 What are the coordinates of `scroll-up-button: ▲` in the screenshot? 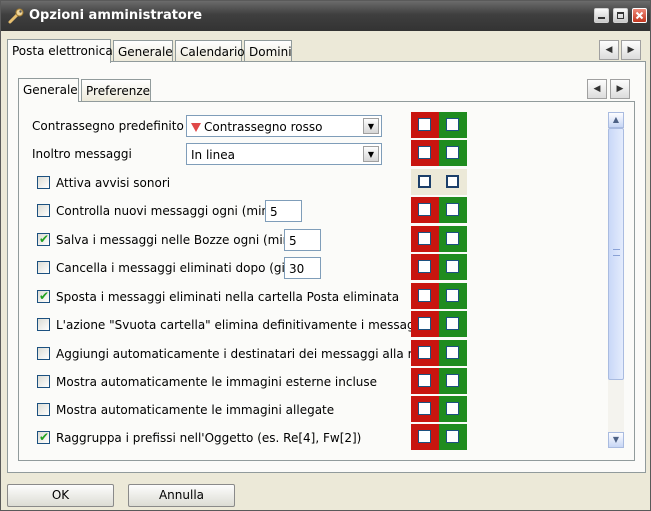 It's located at (616, 120).